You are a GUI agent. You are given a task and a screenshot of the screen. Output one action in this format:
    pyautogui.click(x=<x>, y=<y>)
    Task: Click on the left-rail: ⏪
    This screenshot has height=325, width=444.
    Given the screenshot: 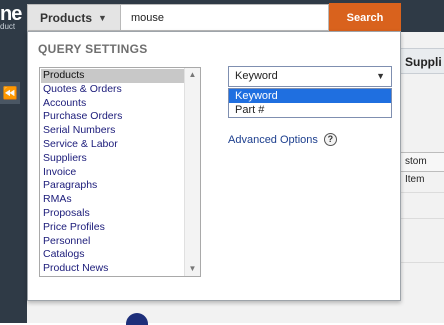 What is the action you would take?
    pyautogui.click(x=13, y=177)
    